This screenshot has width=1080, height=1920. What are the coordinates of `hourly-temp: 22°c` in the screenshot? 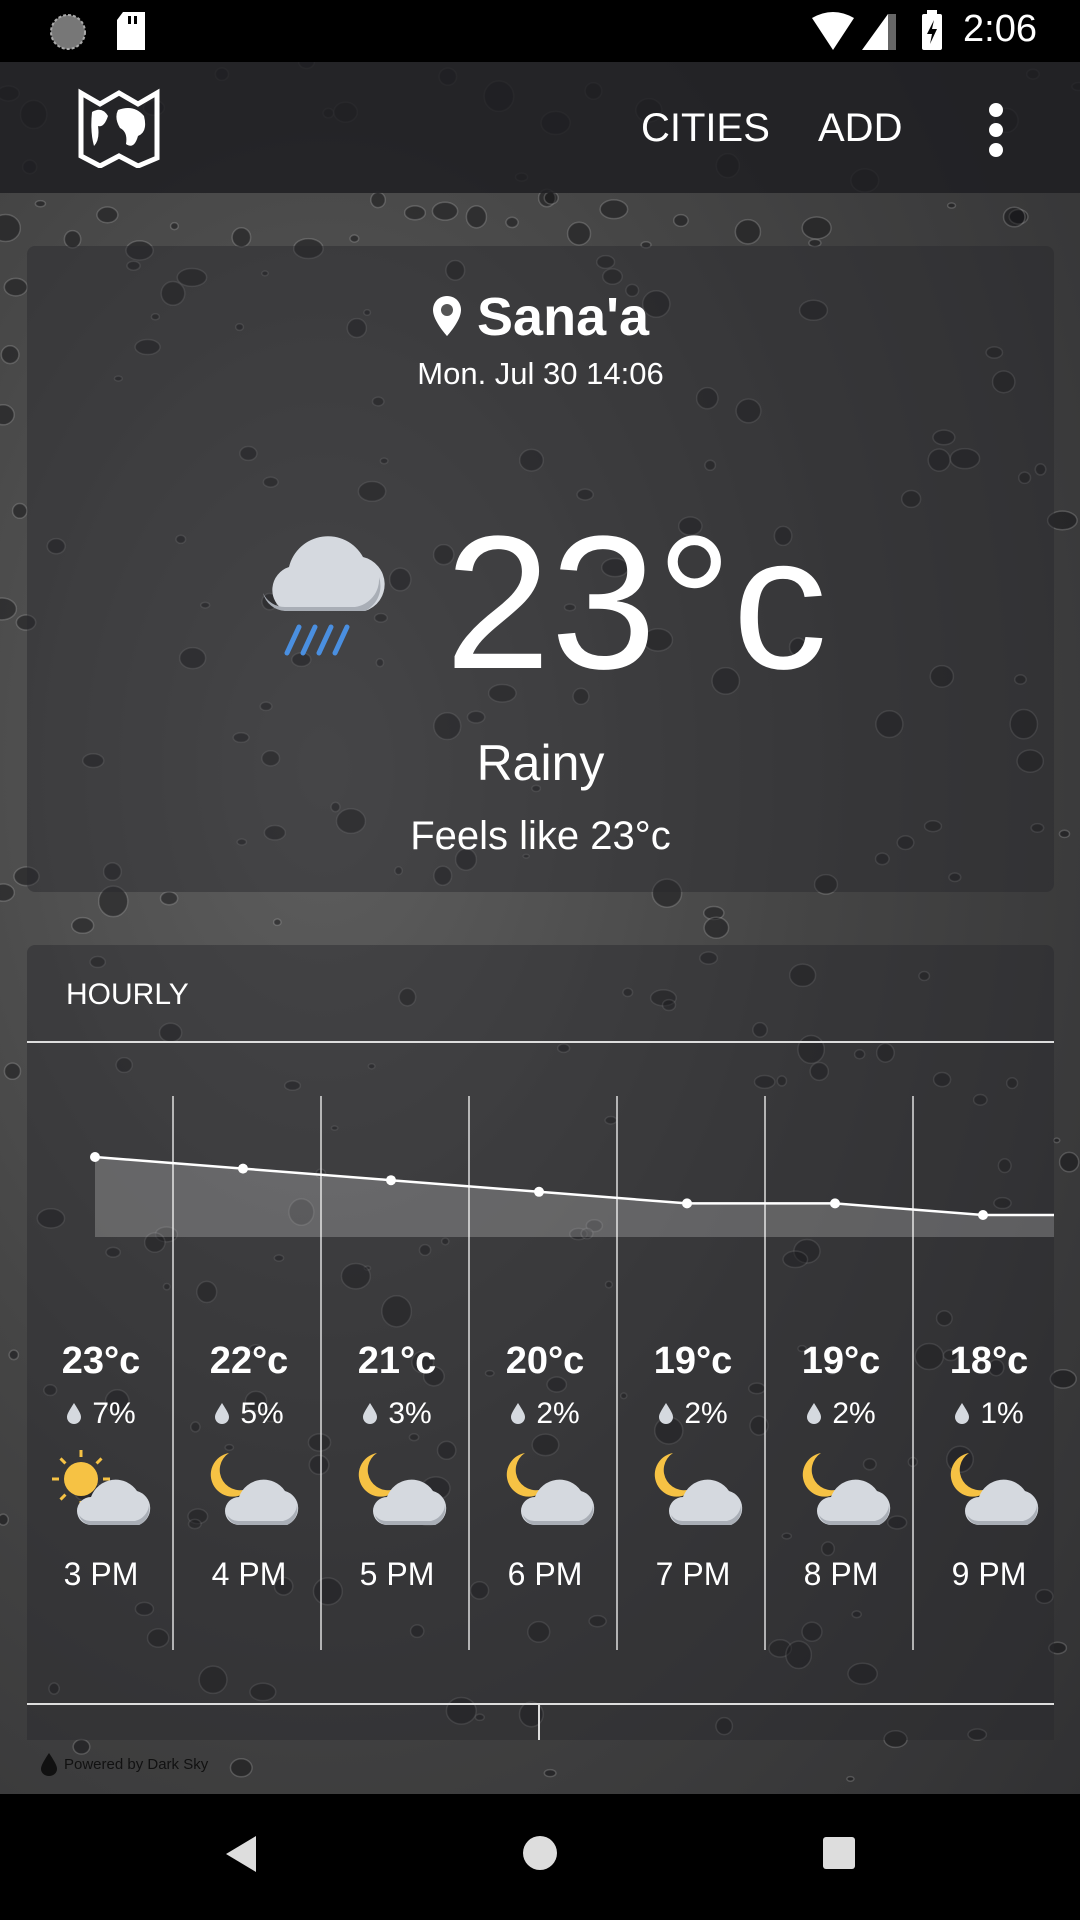 It's located at (249, 1361).